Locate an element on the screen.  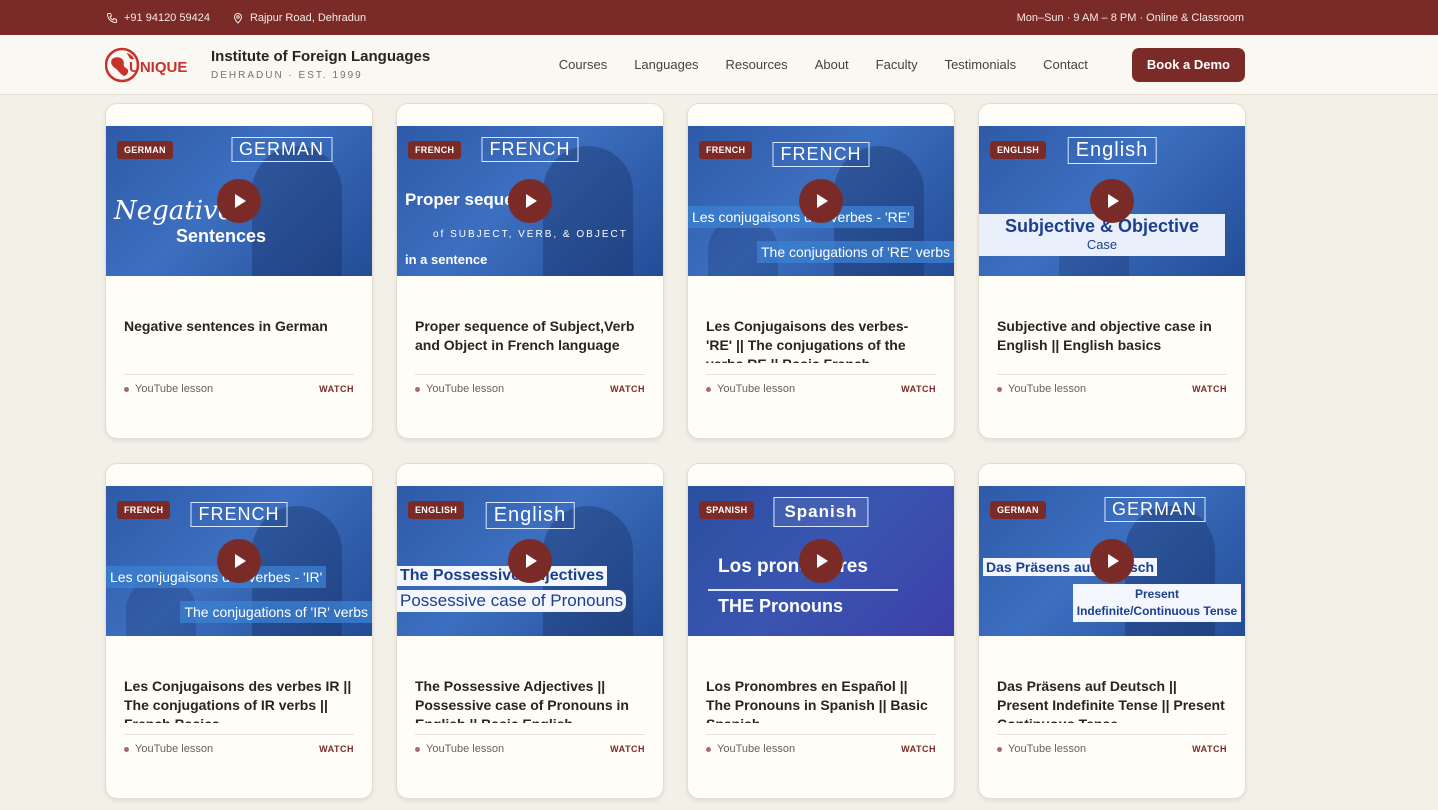
address-info: Rajpur Road, Dehradun is located at coordinates (299, 18).